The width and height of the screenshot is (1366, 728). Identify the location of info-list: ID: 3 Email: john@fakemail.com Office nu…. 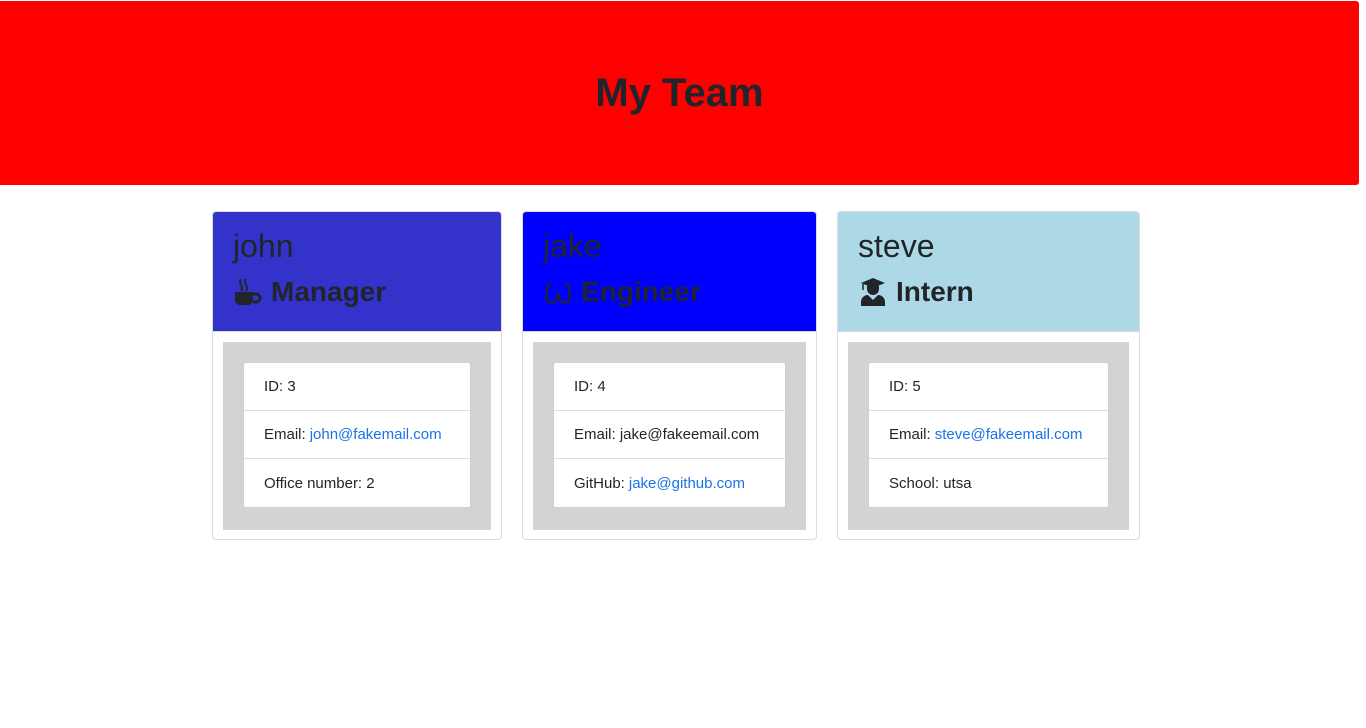
(357, 435).